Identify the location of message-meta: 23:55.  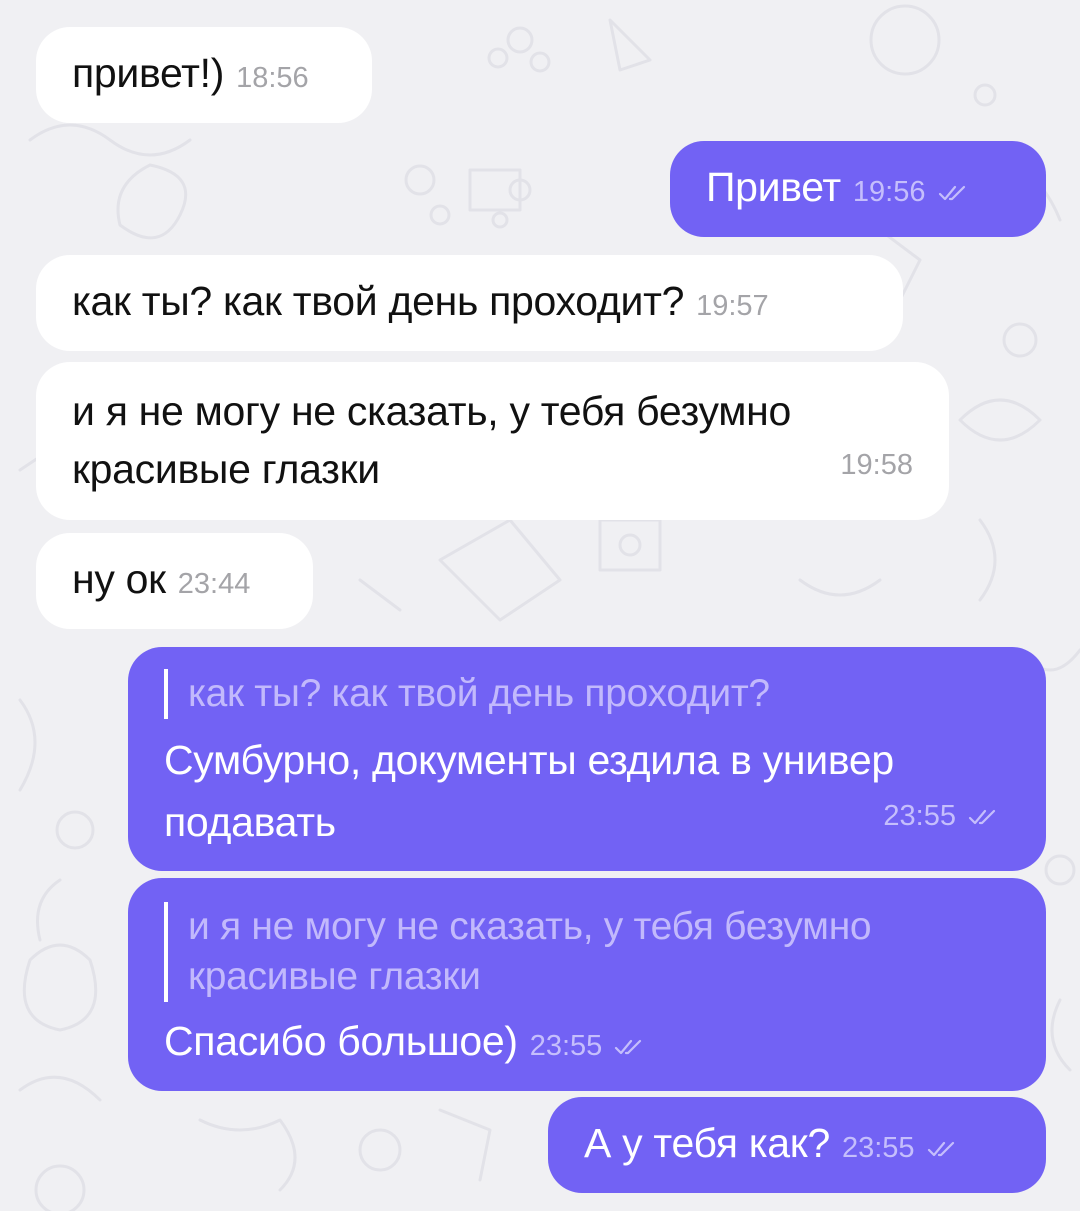
(934, 813).